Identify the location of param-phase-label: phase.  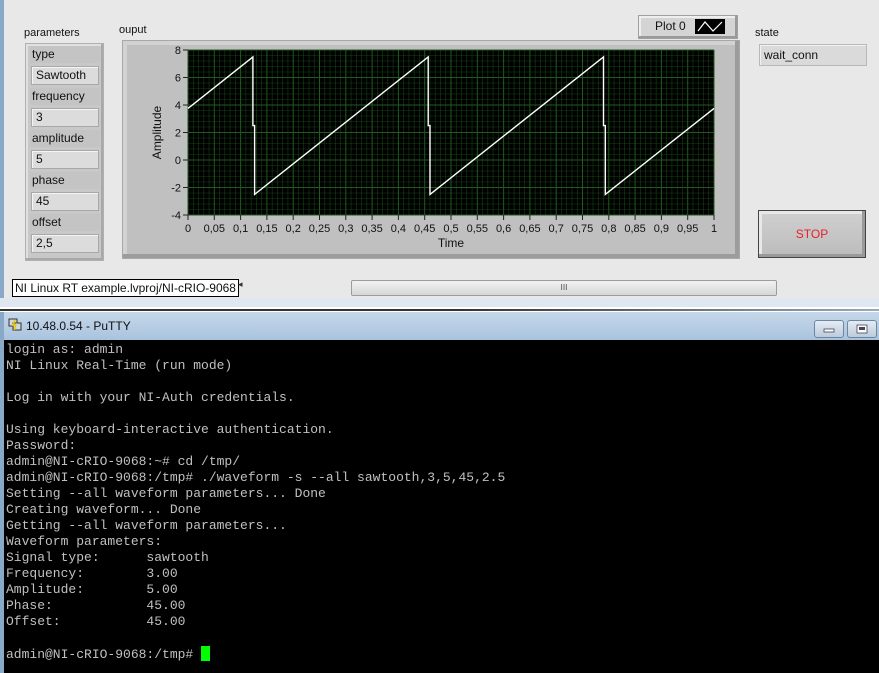
(65, 180).